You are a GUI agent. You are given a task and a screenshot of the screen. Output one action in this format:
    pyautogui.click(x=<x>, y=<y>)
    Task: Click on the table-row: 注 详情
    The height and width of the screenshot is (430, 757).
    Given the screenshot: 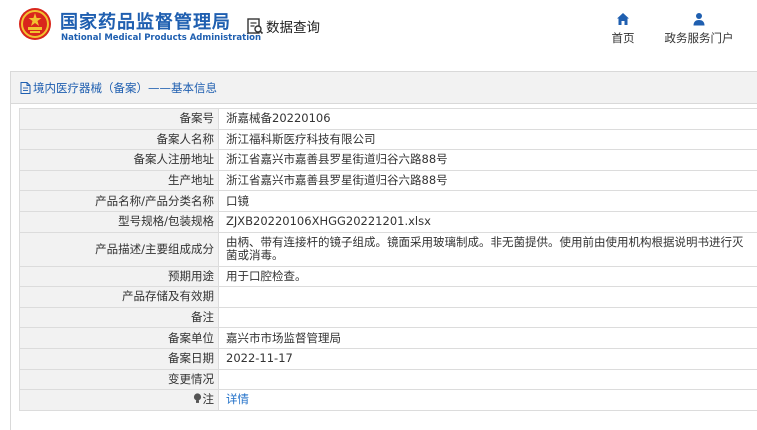 What is the action you would take?
    pyautogui.click(x=388, y=400)
    